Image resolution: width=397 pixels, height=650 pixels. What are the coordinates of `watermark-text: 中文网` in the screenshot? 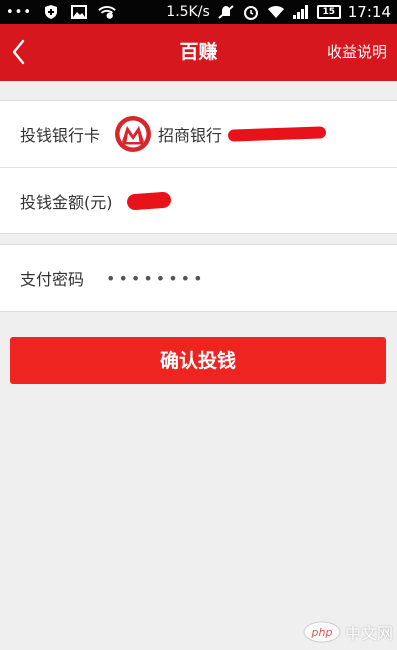 It's located at (368, 633).